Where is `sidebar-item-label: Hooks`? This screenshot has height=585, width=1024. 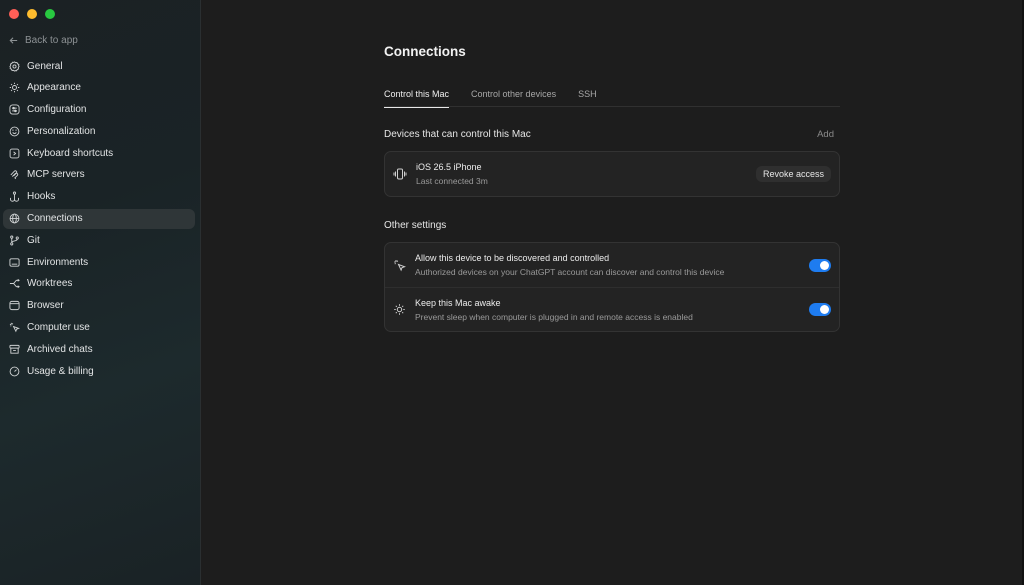 sidebar-item-label: Hooks is located at coordinates (41, 197).